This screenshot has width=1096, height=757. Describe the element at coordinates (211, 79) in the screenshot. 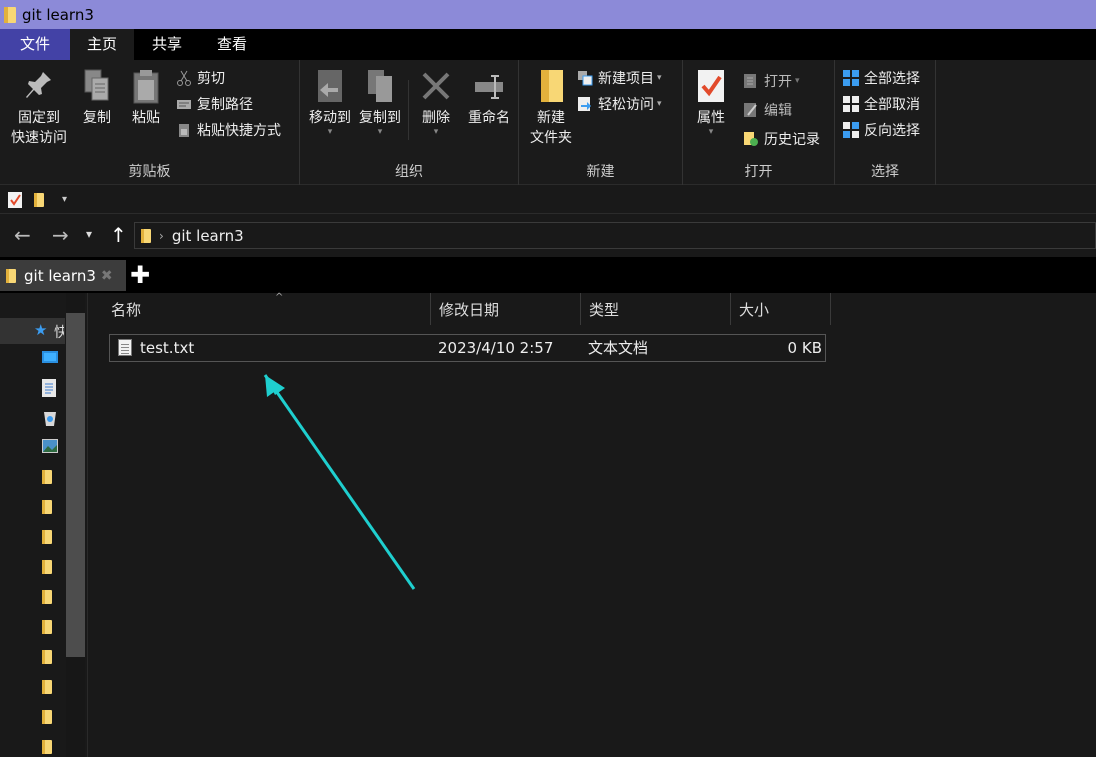

I see `cut-label: 剪切` at that location.